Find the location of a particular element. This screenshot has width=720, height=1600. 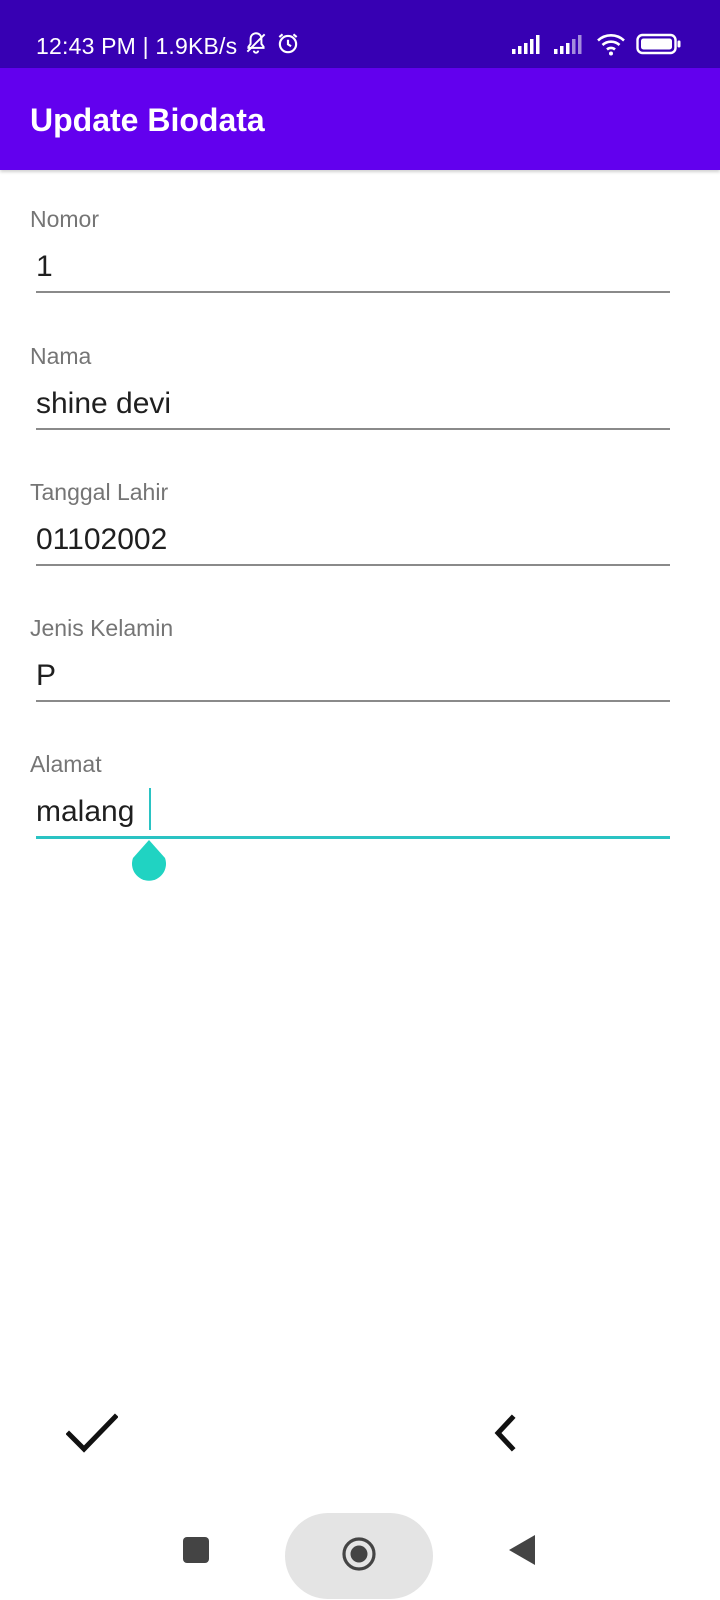

home-button is located at coordinates (359, 1556).